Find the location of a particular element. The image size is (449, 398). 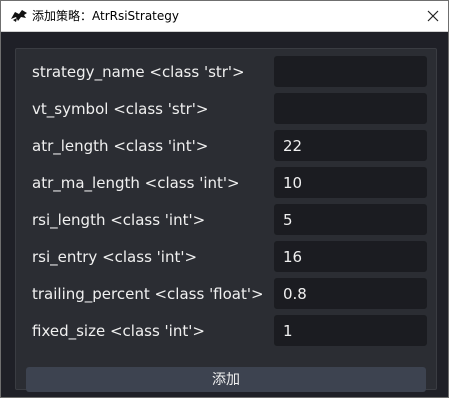

form-row-vt-symbol: vt_symbol <class 'str'> is located at coordinates (226, 109).